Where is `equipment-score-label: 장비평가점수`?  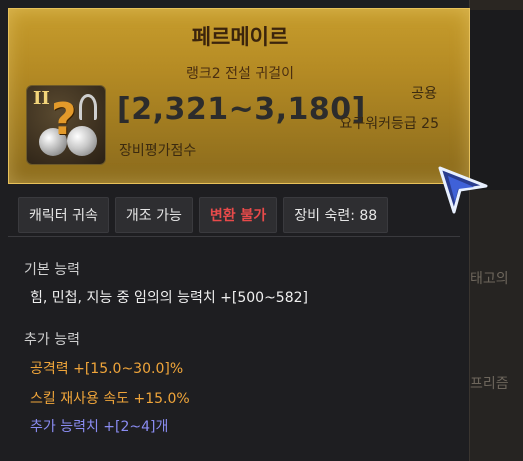 equipment-score-label: 장비평가점수 is located at coordinates (158, 151).